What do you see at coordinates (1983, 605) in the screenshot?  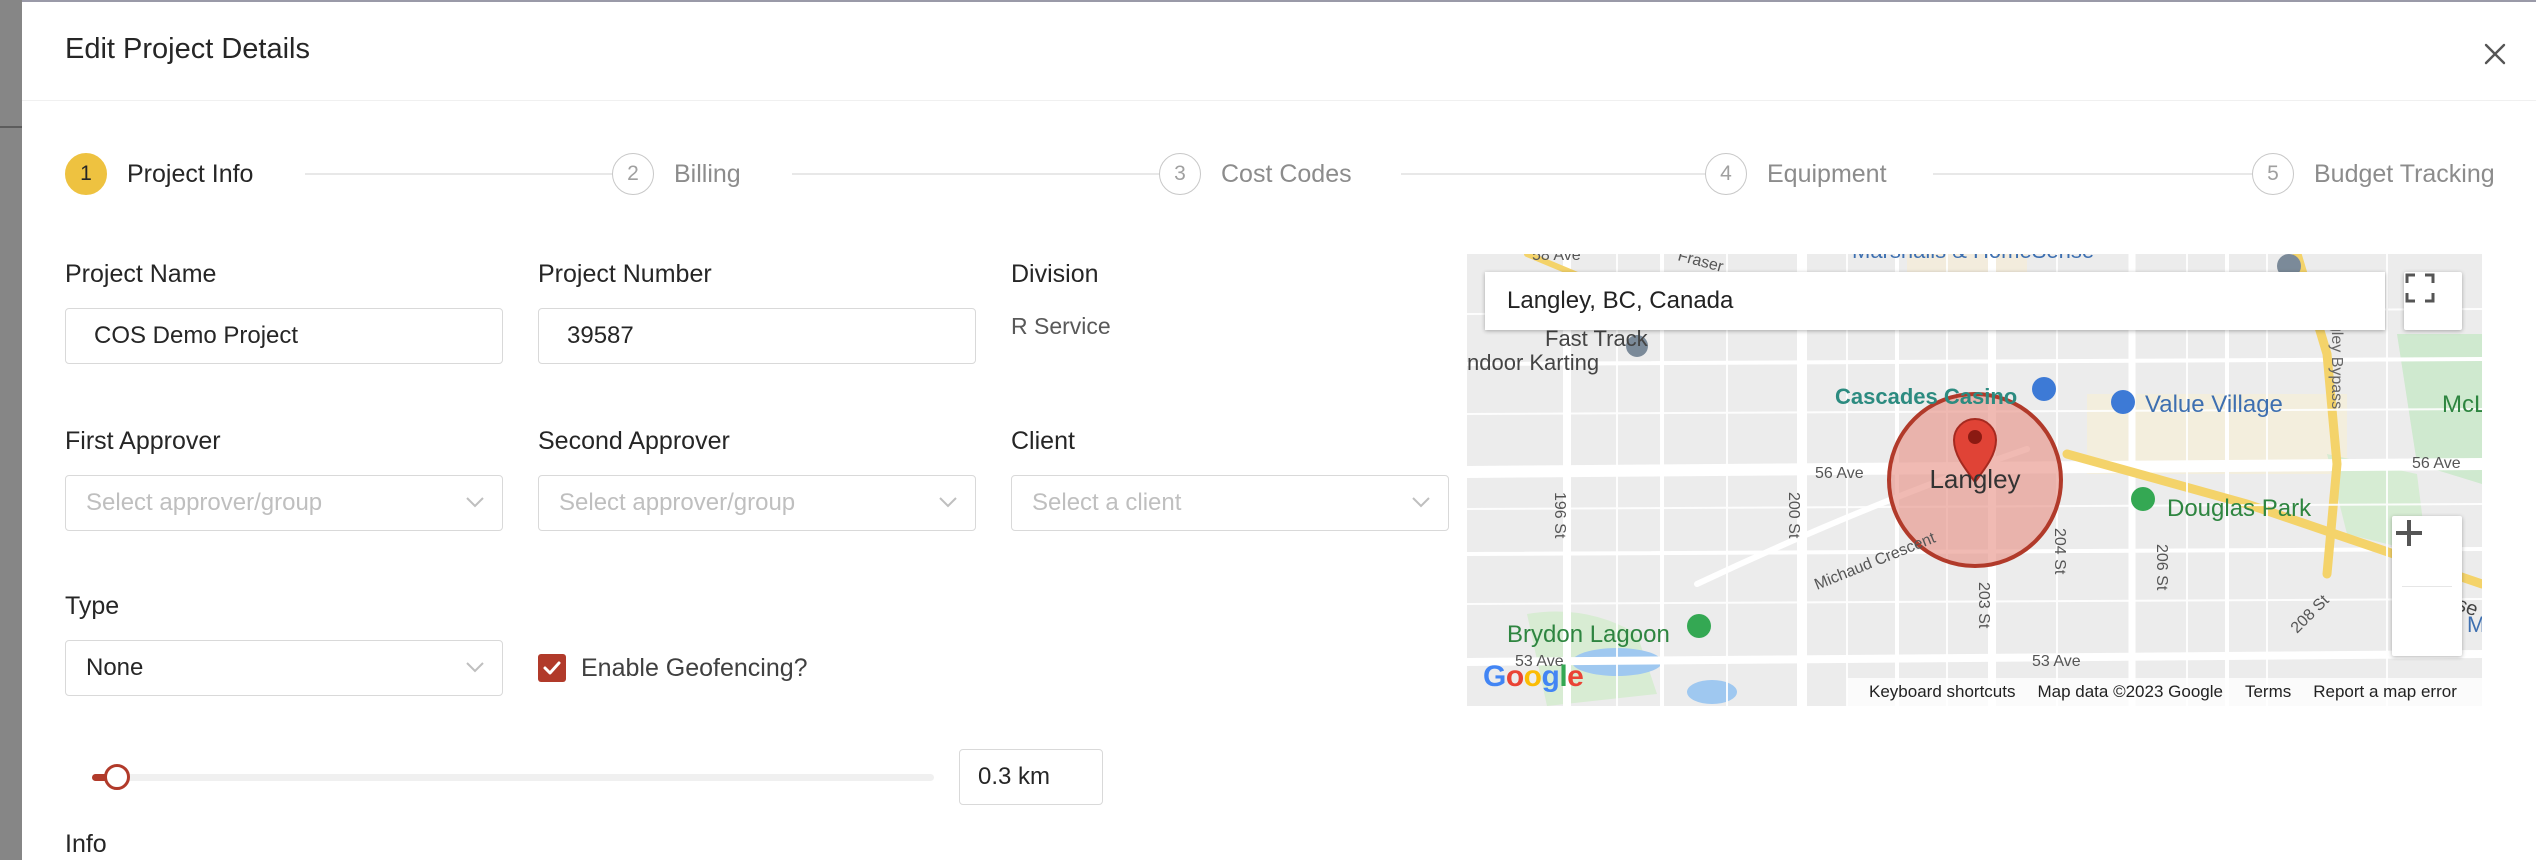 I see `street-label: 203 St` at bounding box center [1983, 605].